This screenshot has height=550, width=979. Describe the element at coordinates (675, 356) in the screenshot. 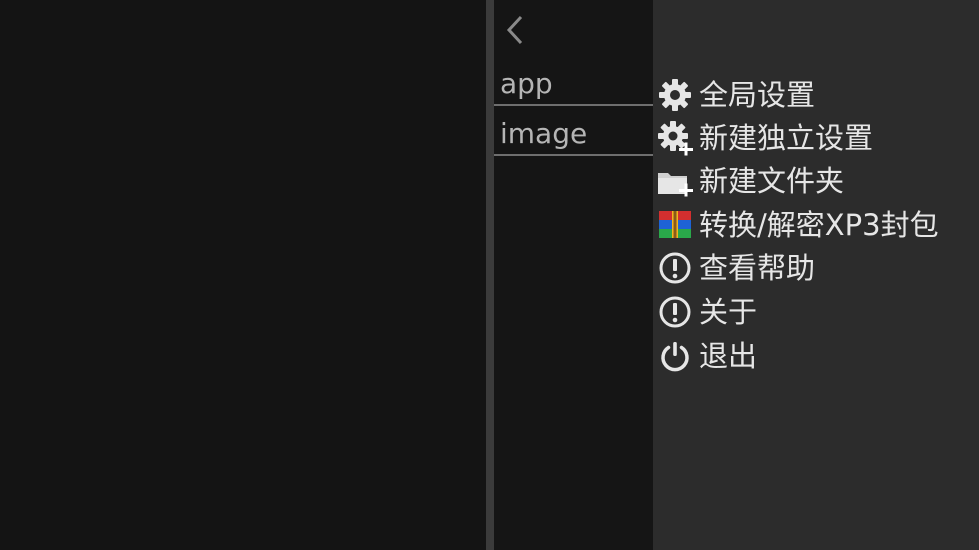

I see `power-icon` at that location.